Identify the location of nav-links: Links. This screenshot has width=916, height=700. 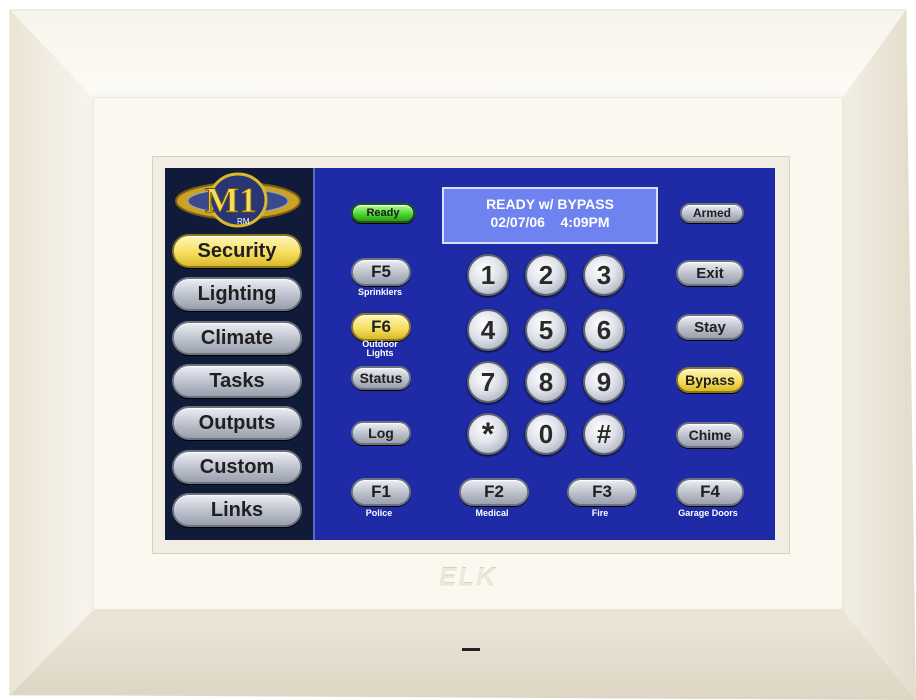
(237, 510).